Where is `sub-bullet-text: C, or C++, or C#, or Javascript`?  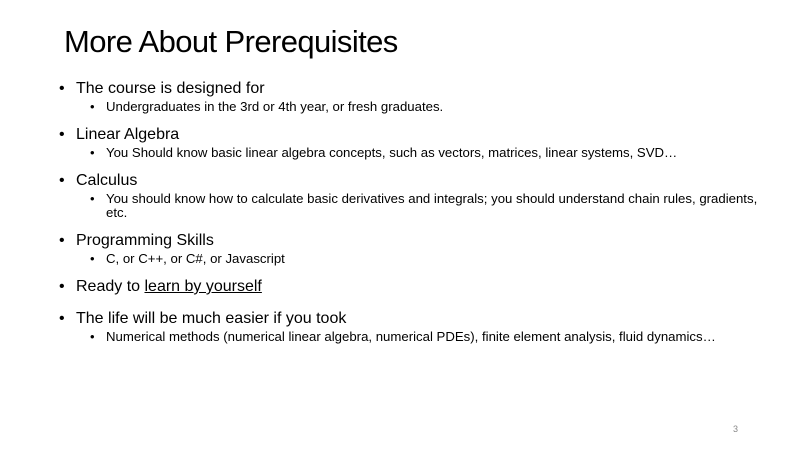 sub-bullet-text: C, or C++, or C#, or Javascript is located at coordinates (195, 258).